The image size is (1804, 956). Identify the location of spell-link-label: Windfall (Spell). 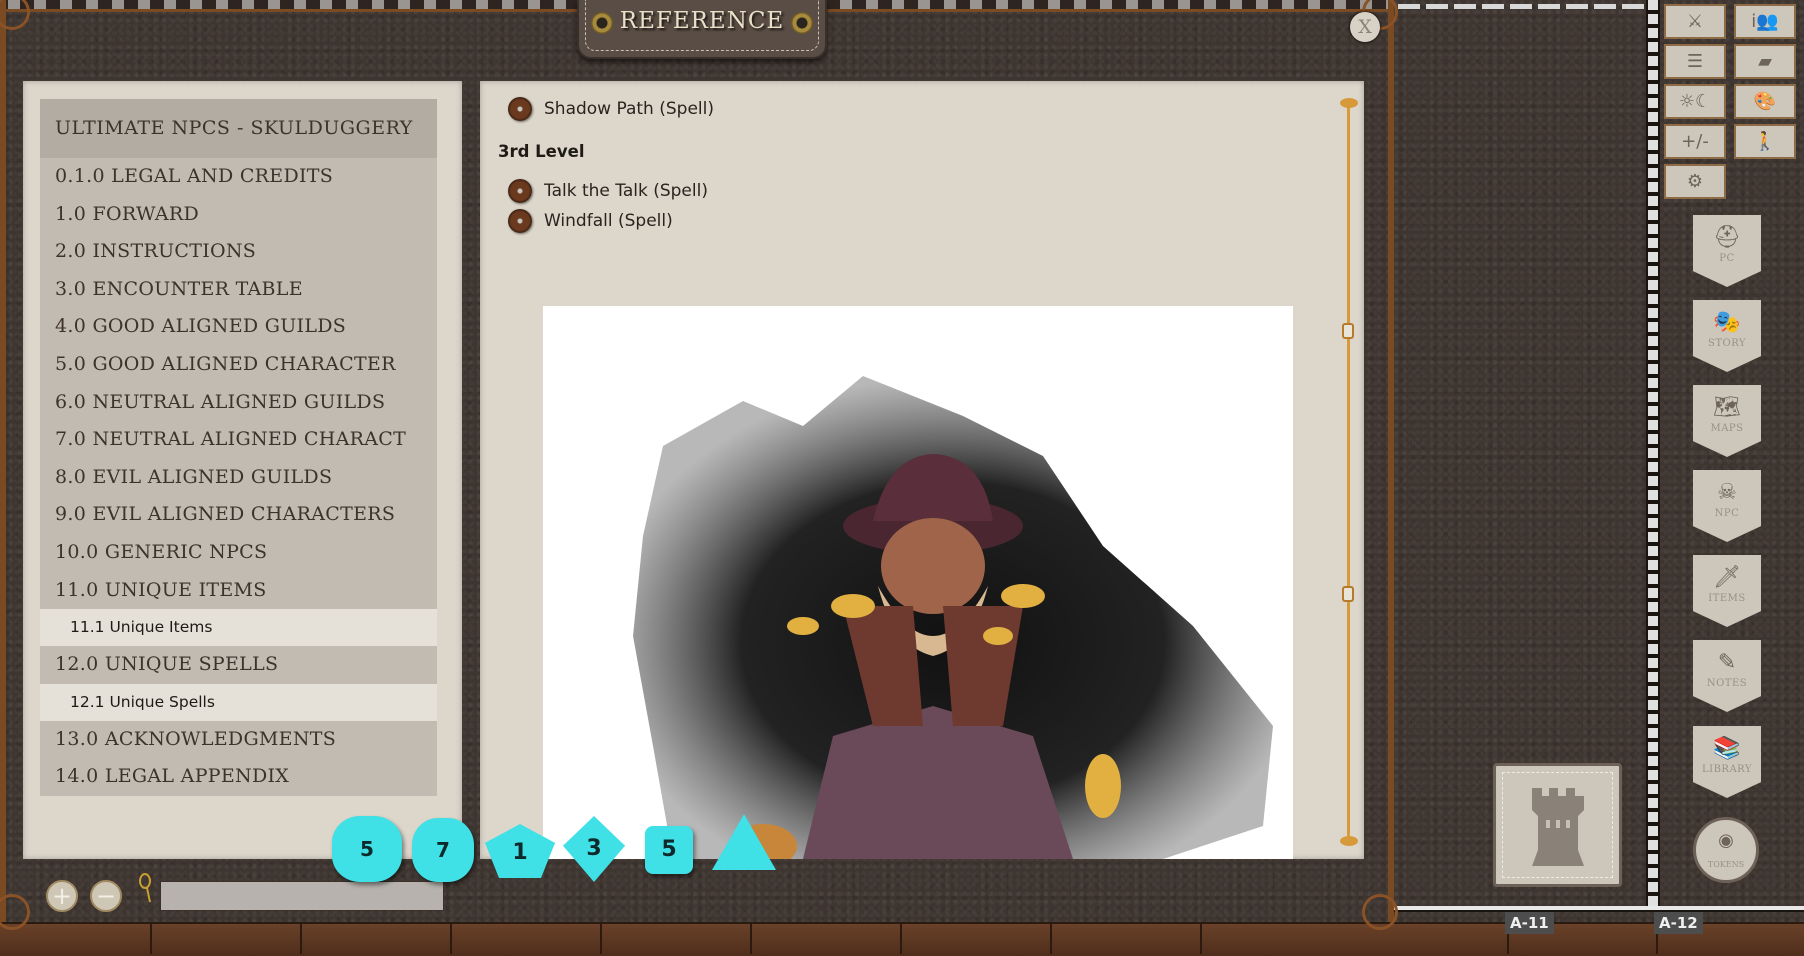
(608, 221).